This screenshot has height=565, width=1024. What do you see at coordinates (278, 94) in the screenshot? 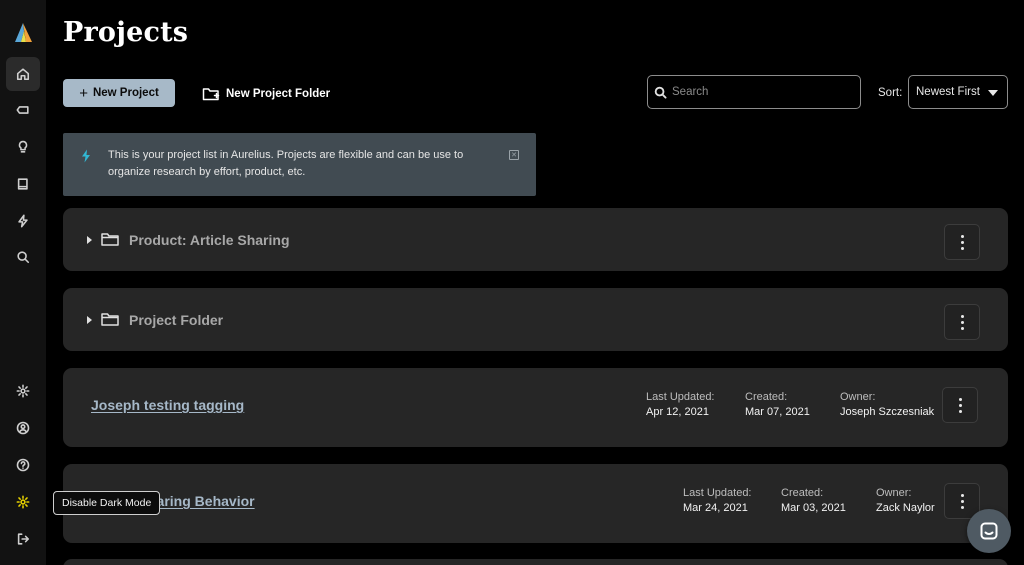
I see `new-project-folder-label: New Project Folder` at bounding box center [278, 94].